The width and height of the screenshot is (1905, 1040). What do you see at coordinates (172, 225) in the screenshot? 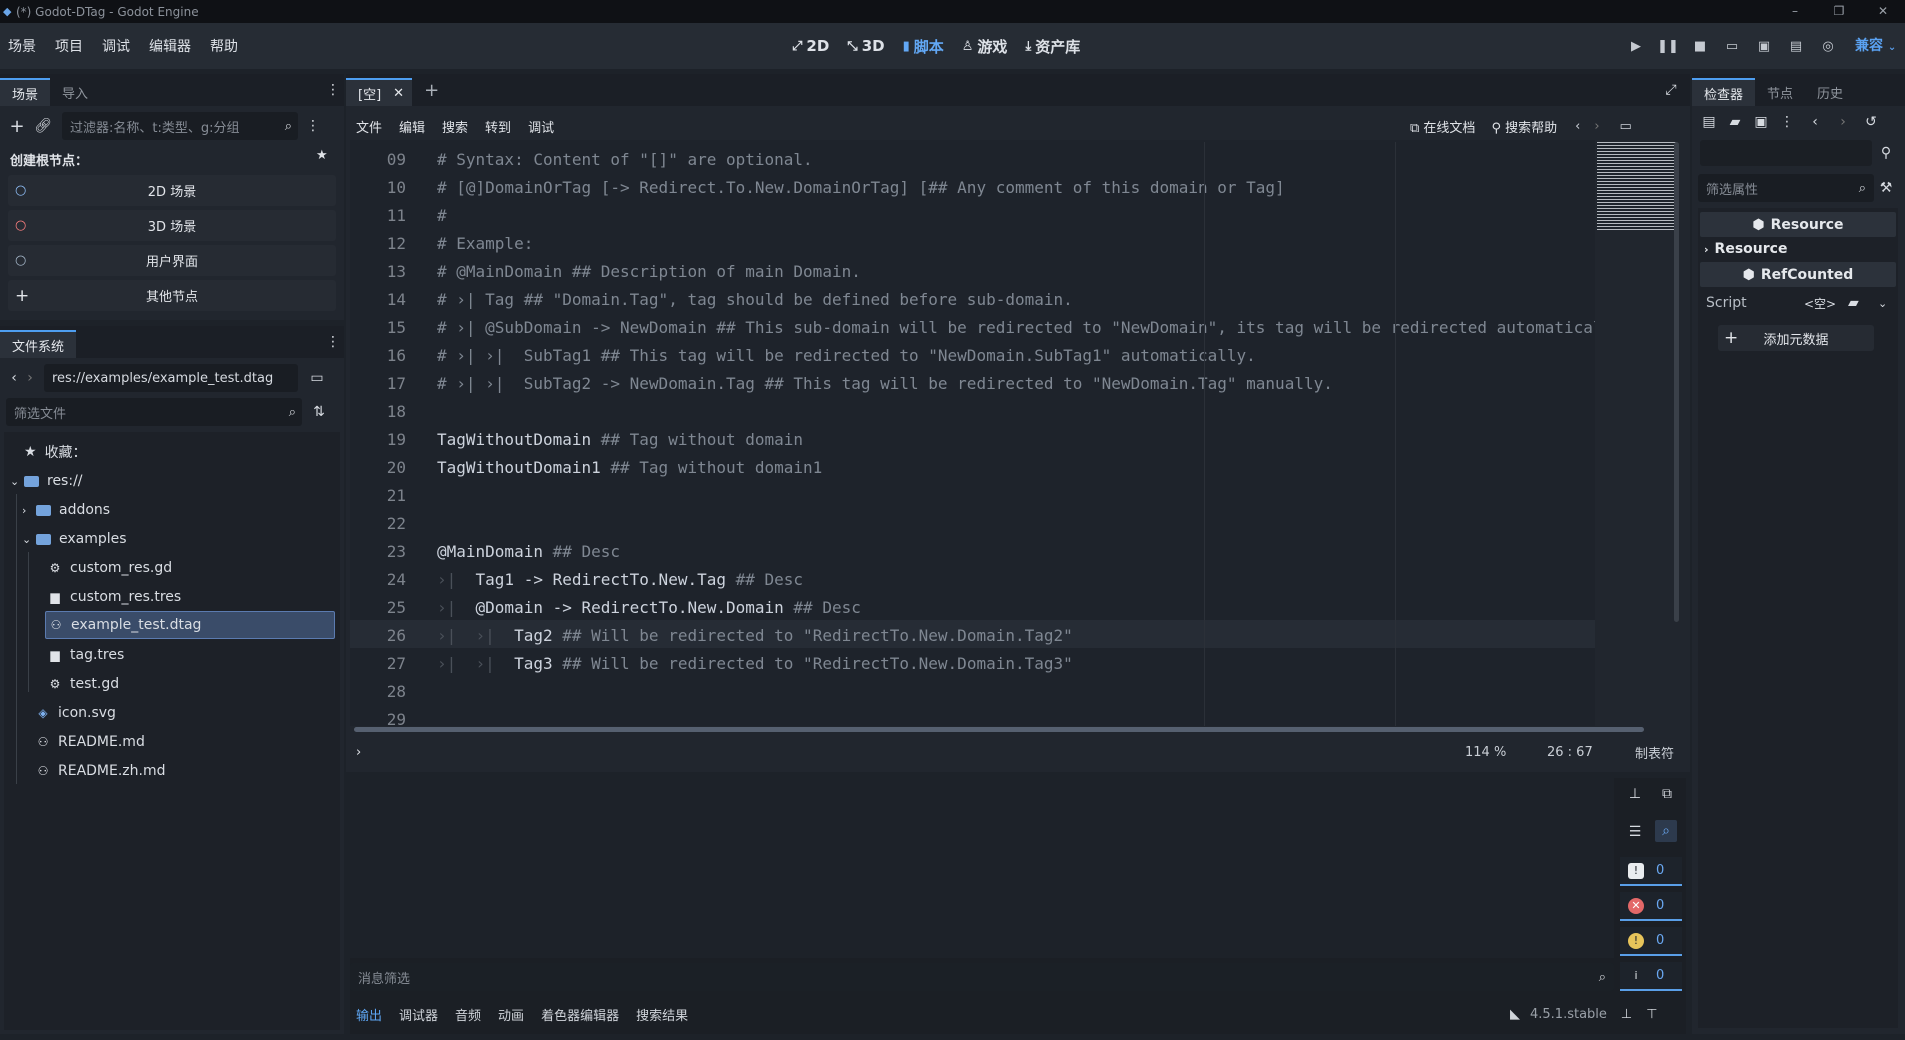
I see `create-3d-scene-button: ○ 3D 场景` at bounding box center [172, 225].